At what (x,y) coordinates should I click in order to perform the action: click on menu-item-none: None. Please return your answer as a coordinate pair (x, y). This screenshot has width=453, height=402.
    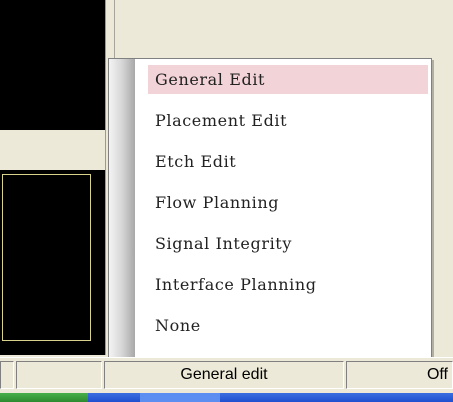
    Looking at the image, I should click on (288, 325).